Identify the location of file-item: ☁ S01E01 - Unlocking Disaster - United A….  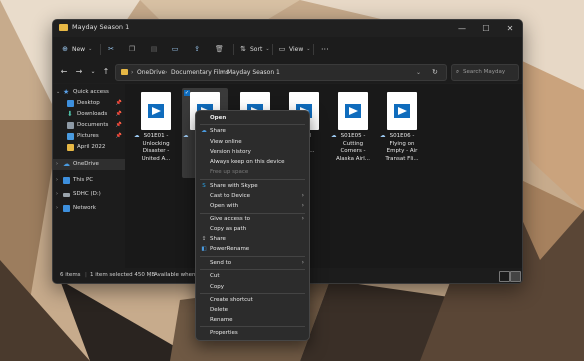
(156, 133).